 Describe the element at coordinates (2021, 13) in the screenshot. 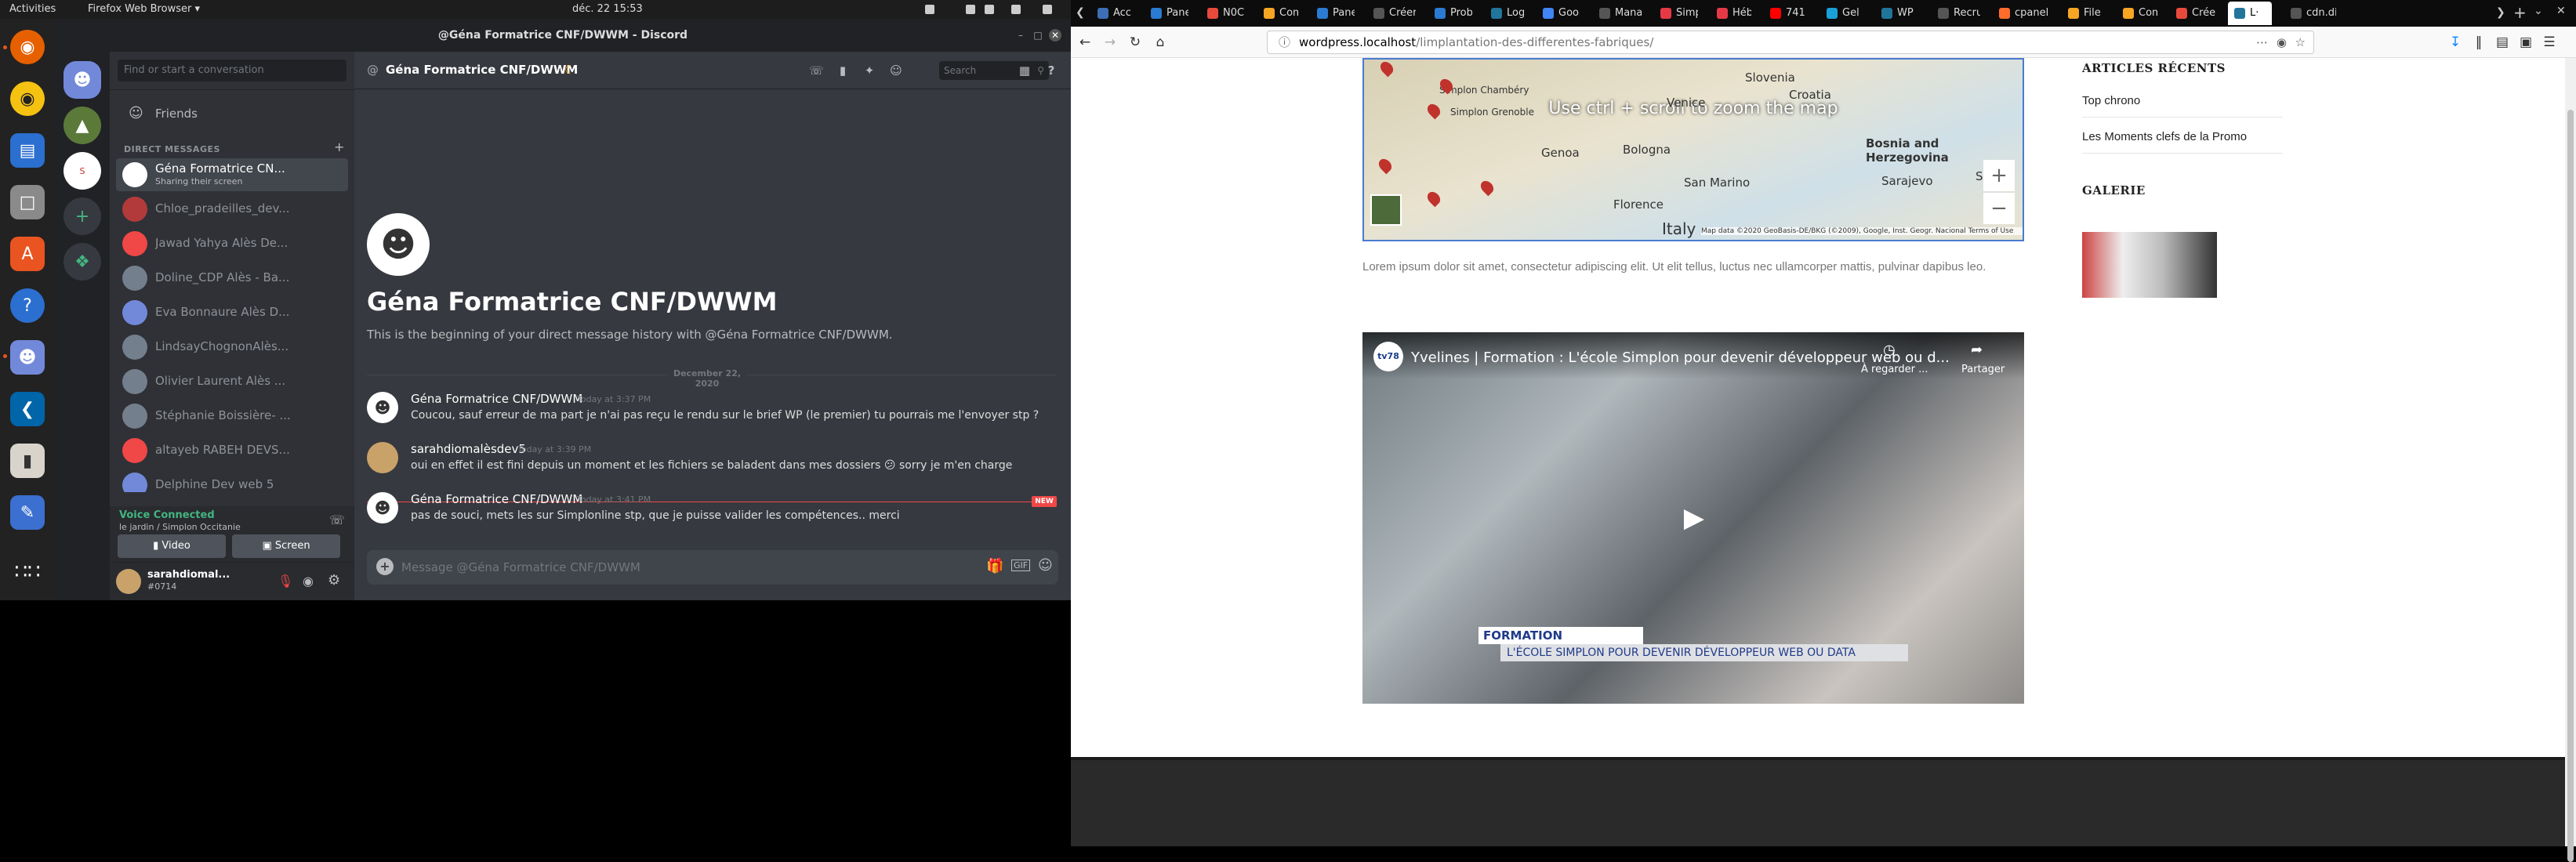

I see `browser-tab: cpanel` at that location.